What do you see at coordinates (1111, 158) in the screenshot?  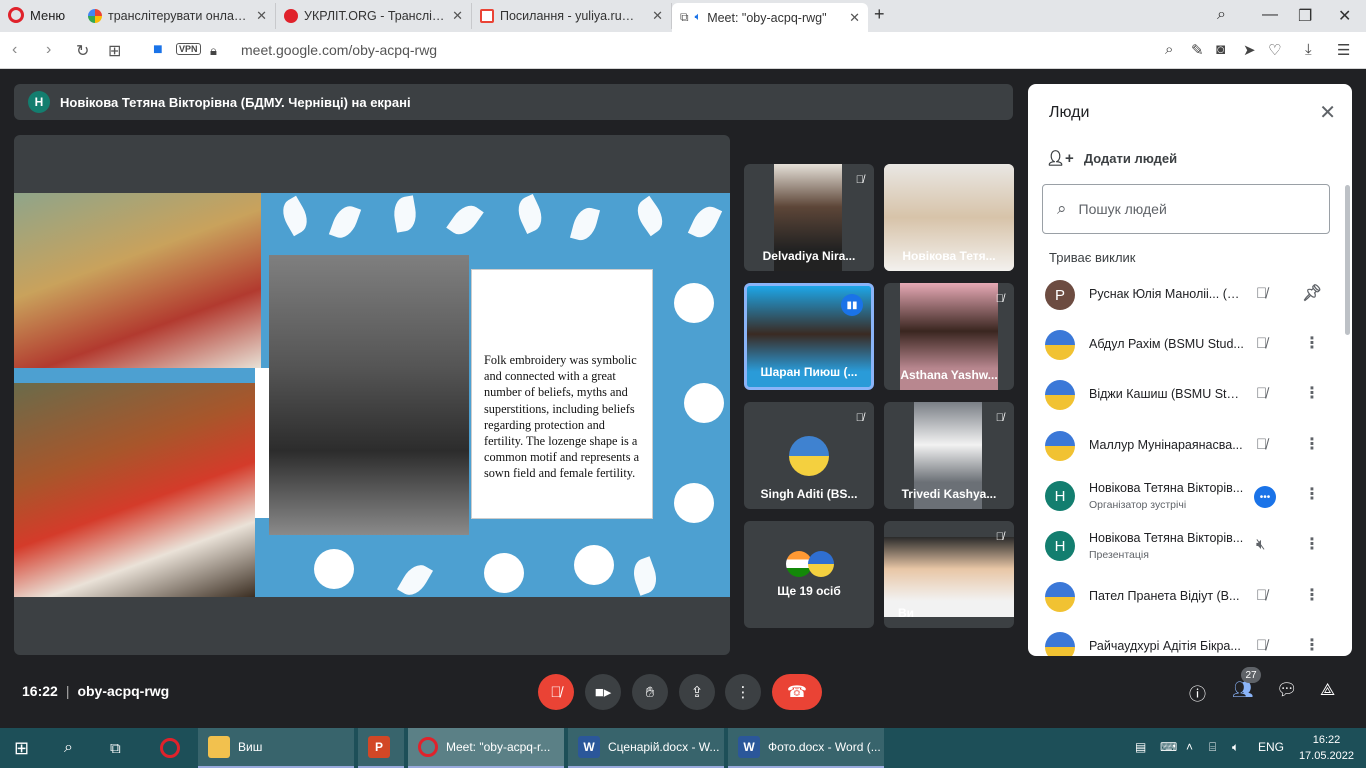 I see `add-people-button: 👤︎+ Додати людей` at bounding box center [1111, 158].